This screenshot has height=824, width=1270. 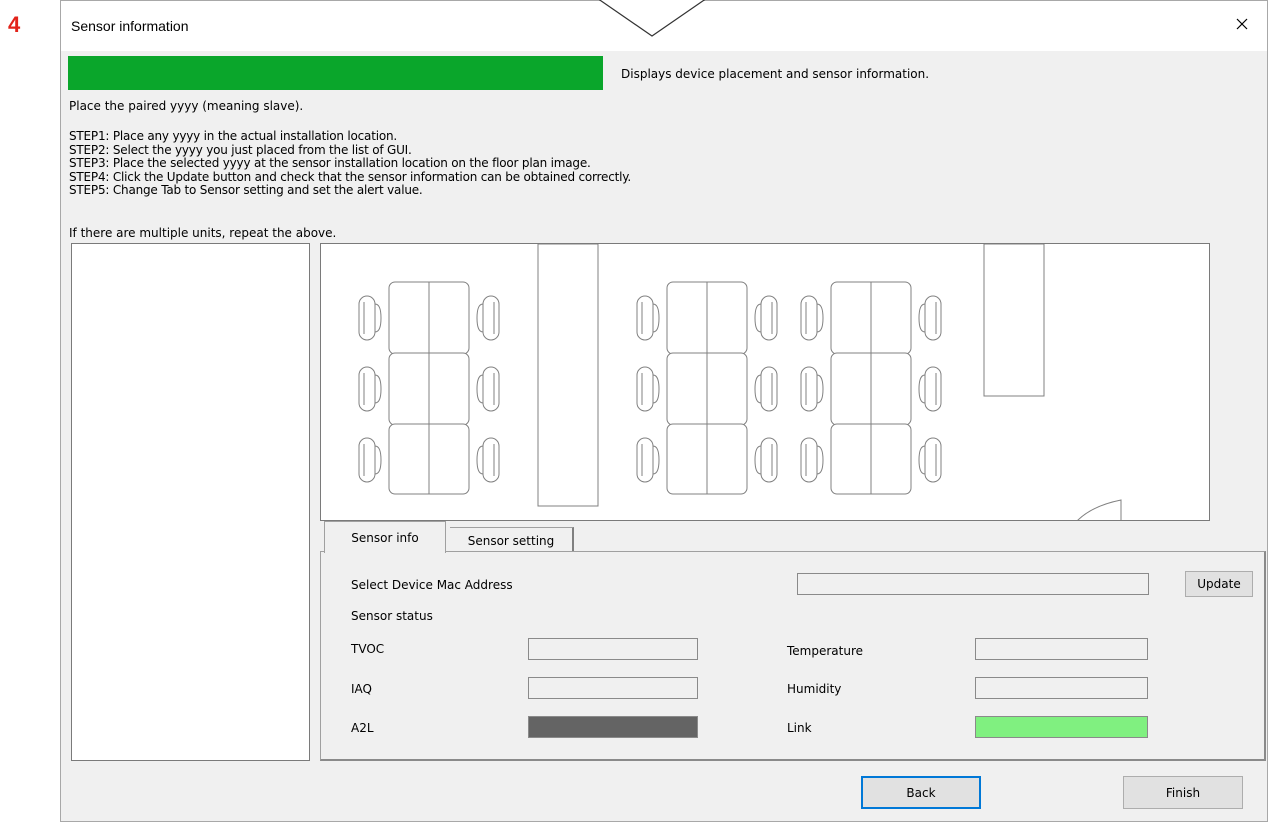 What do you see at coordinates (130, 26) in the screenshot?
I see `window-title: Sensor information` at bounding box center [130, 26].